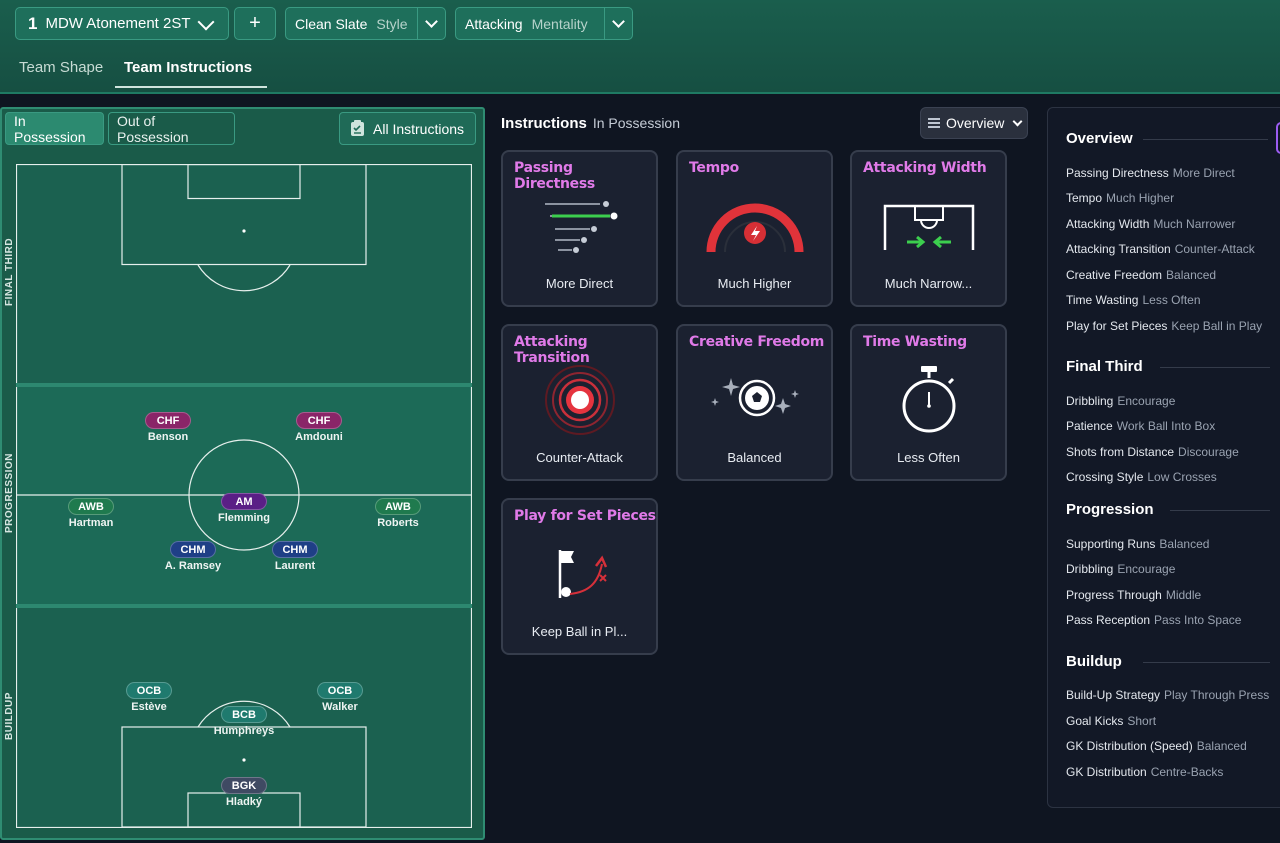 This screenshot has width=1280, height=843. I want to click on instructions-title: Instructions, so click(544, 123).